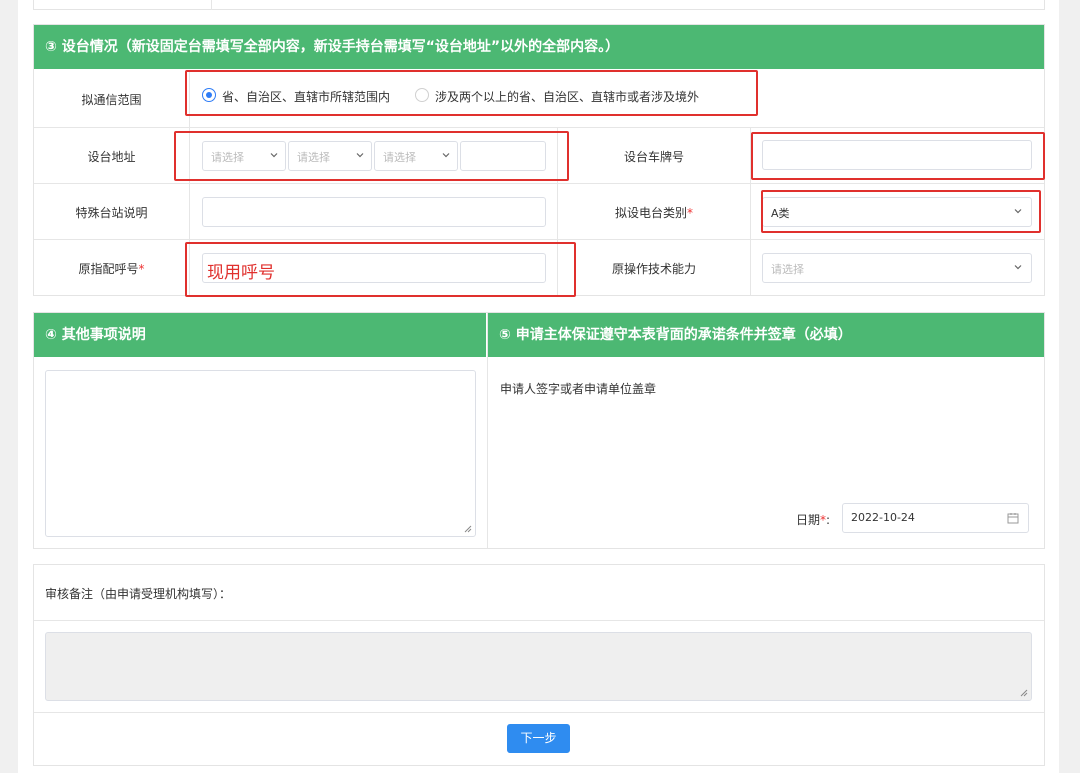  Describe the element at coordinates (539, 5) in the screenshot. I see `previous-section-remnant` at that location.